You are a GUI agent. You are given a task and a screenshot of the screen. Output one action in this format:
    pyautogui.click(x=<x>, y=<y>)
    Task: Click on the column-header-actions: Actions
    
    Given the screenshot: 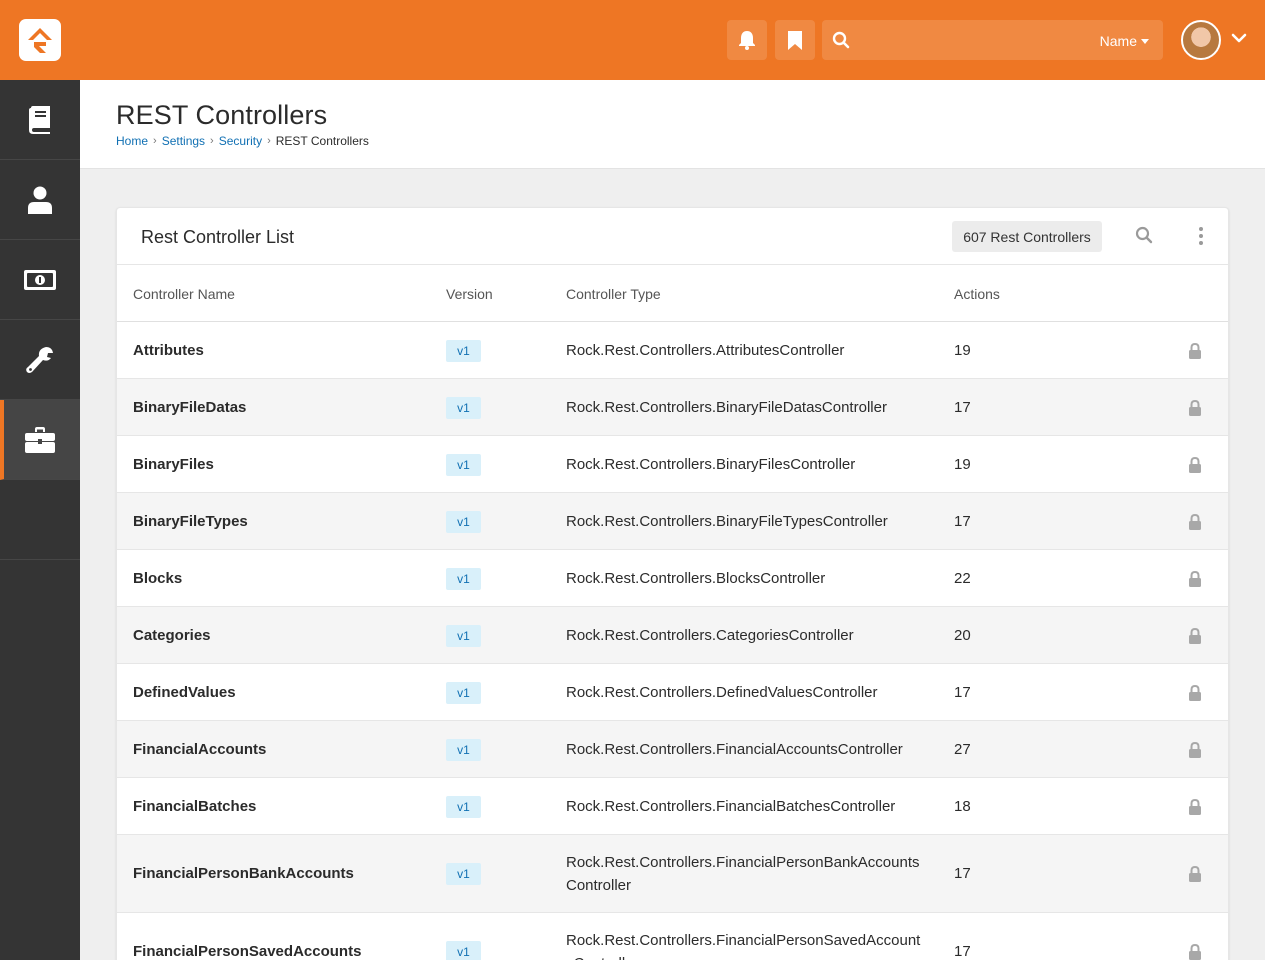 What is the action you would take?
    pyautogui.click(x=977, y=294)
    